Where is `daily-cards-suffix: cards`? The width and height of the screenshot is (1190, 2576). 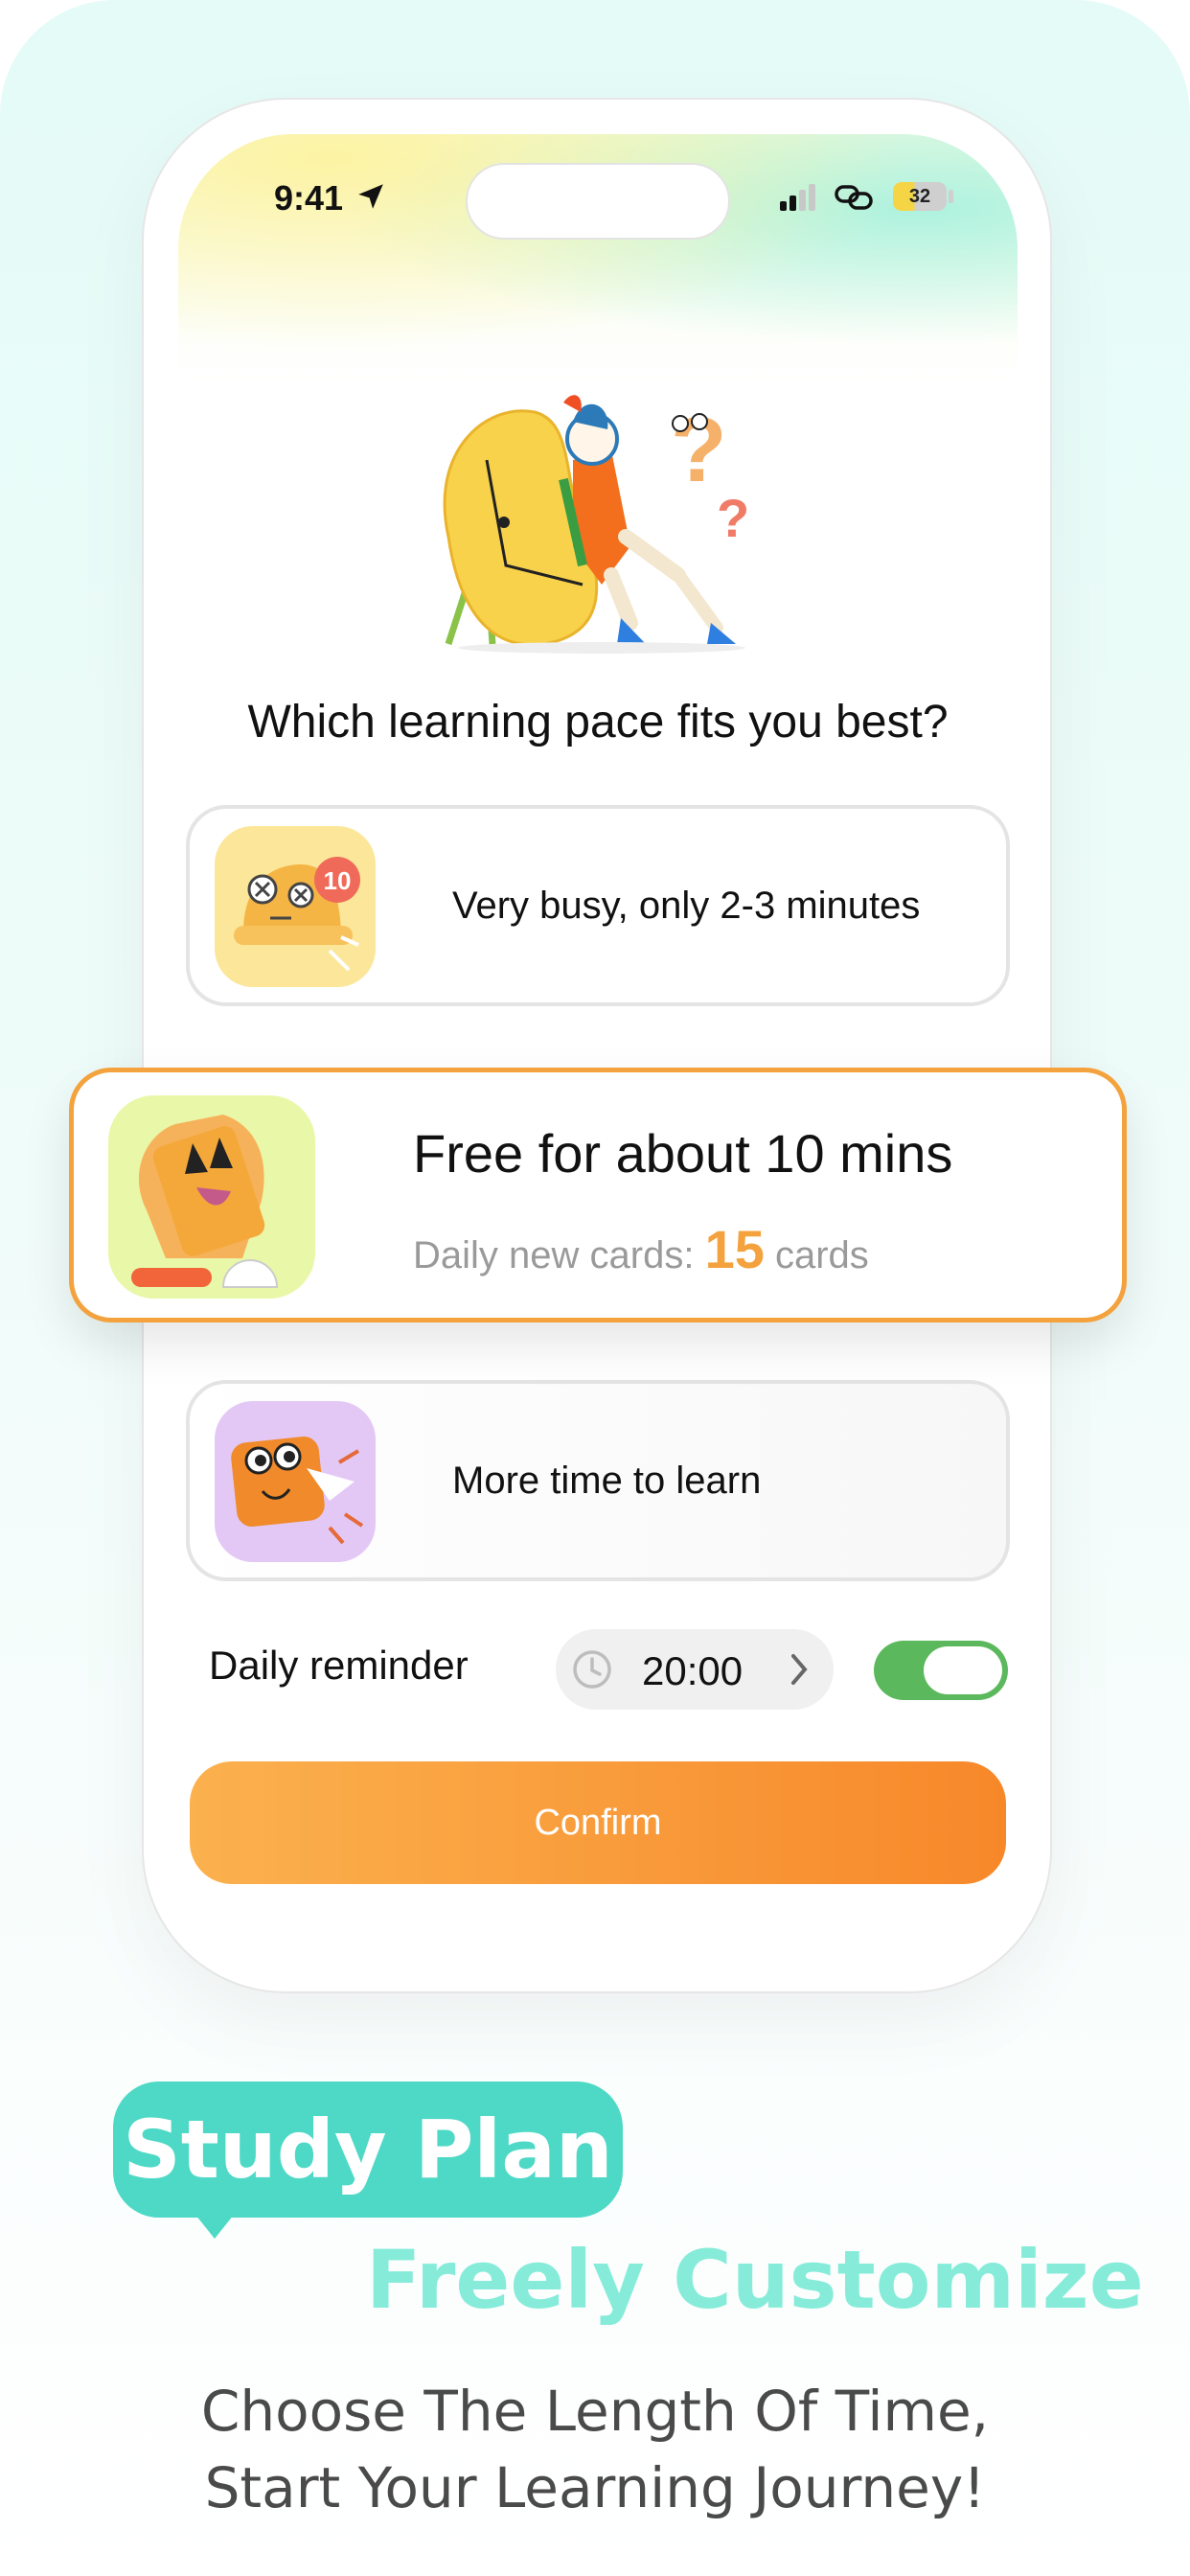
daily-cards-suffix: cards is located at coordinates (822, 1255).